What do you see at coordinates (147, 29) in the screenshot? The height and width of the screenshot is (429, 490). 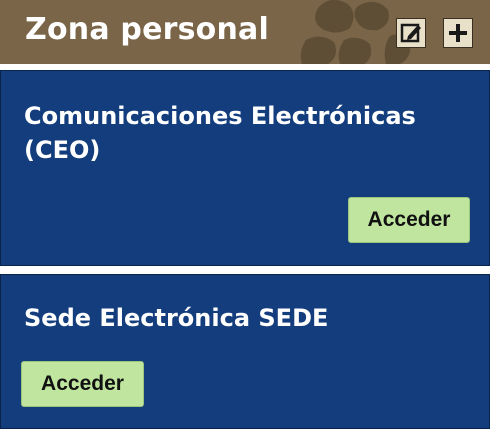 I see `page-title: Zona personal` at bounding box center [147, 29].